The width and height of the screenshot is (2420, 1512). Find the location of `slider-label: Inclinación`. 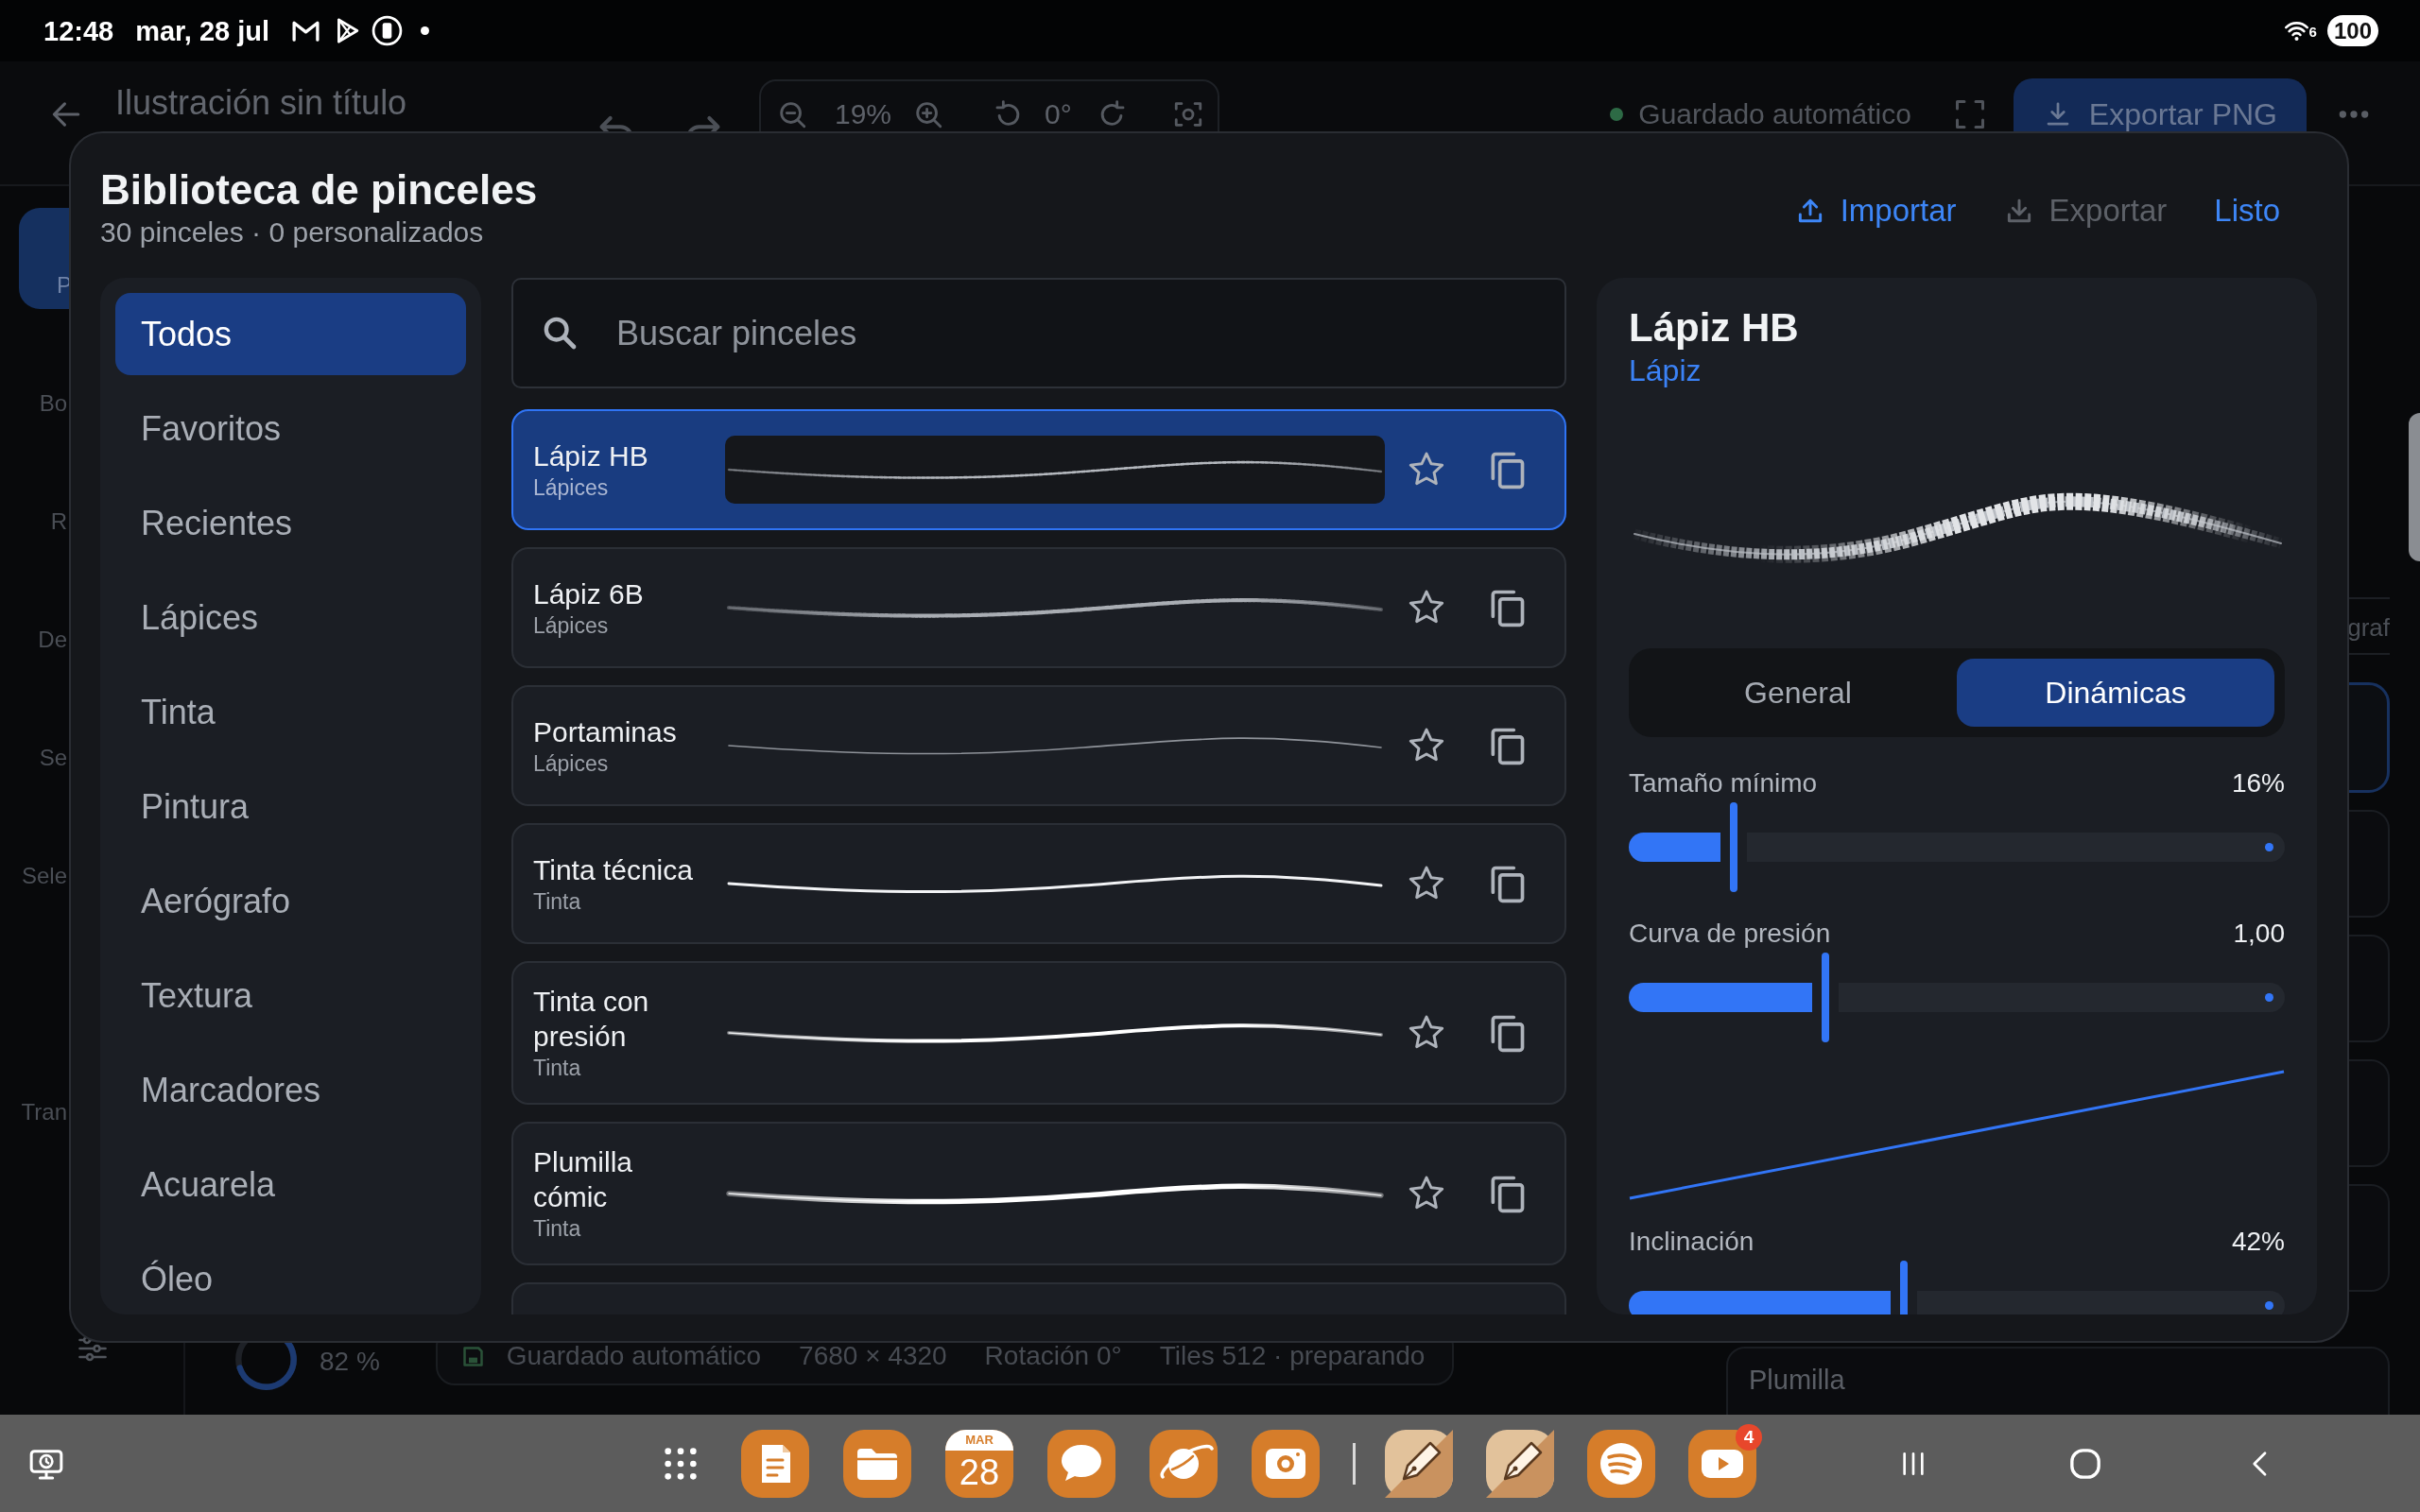

slider-label: Inclinación is located at coordinates (1691, 1242).